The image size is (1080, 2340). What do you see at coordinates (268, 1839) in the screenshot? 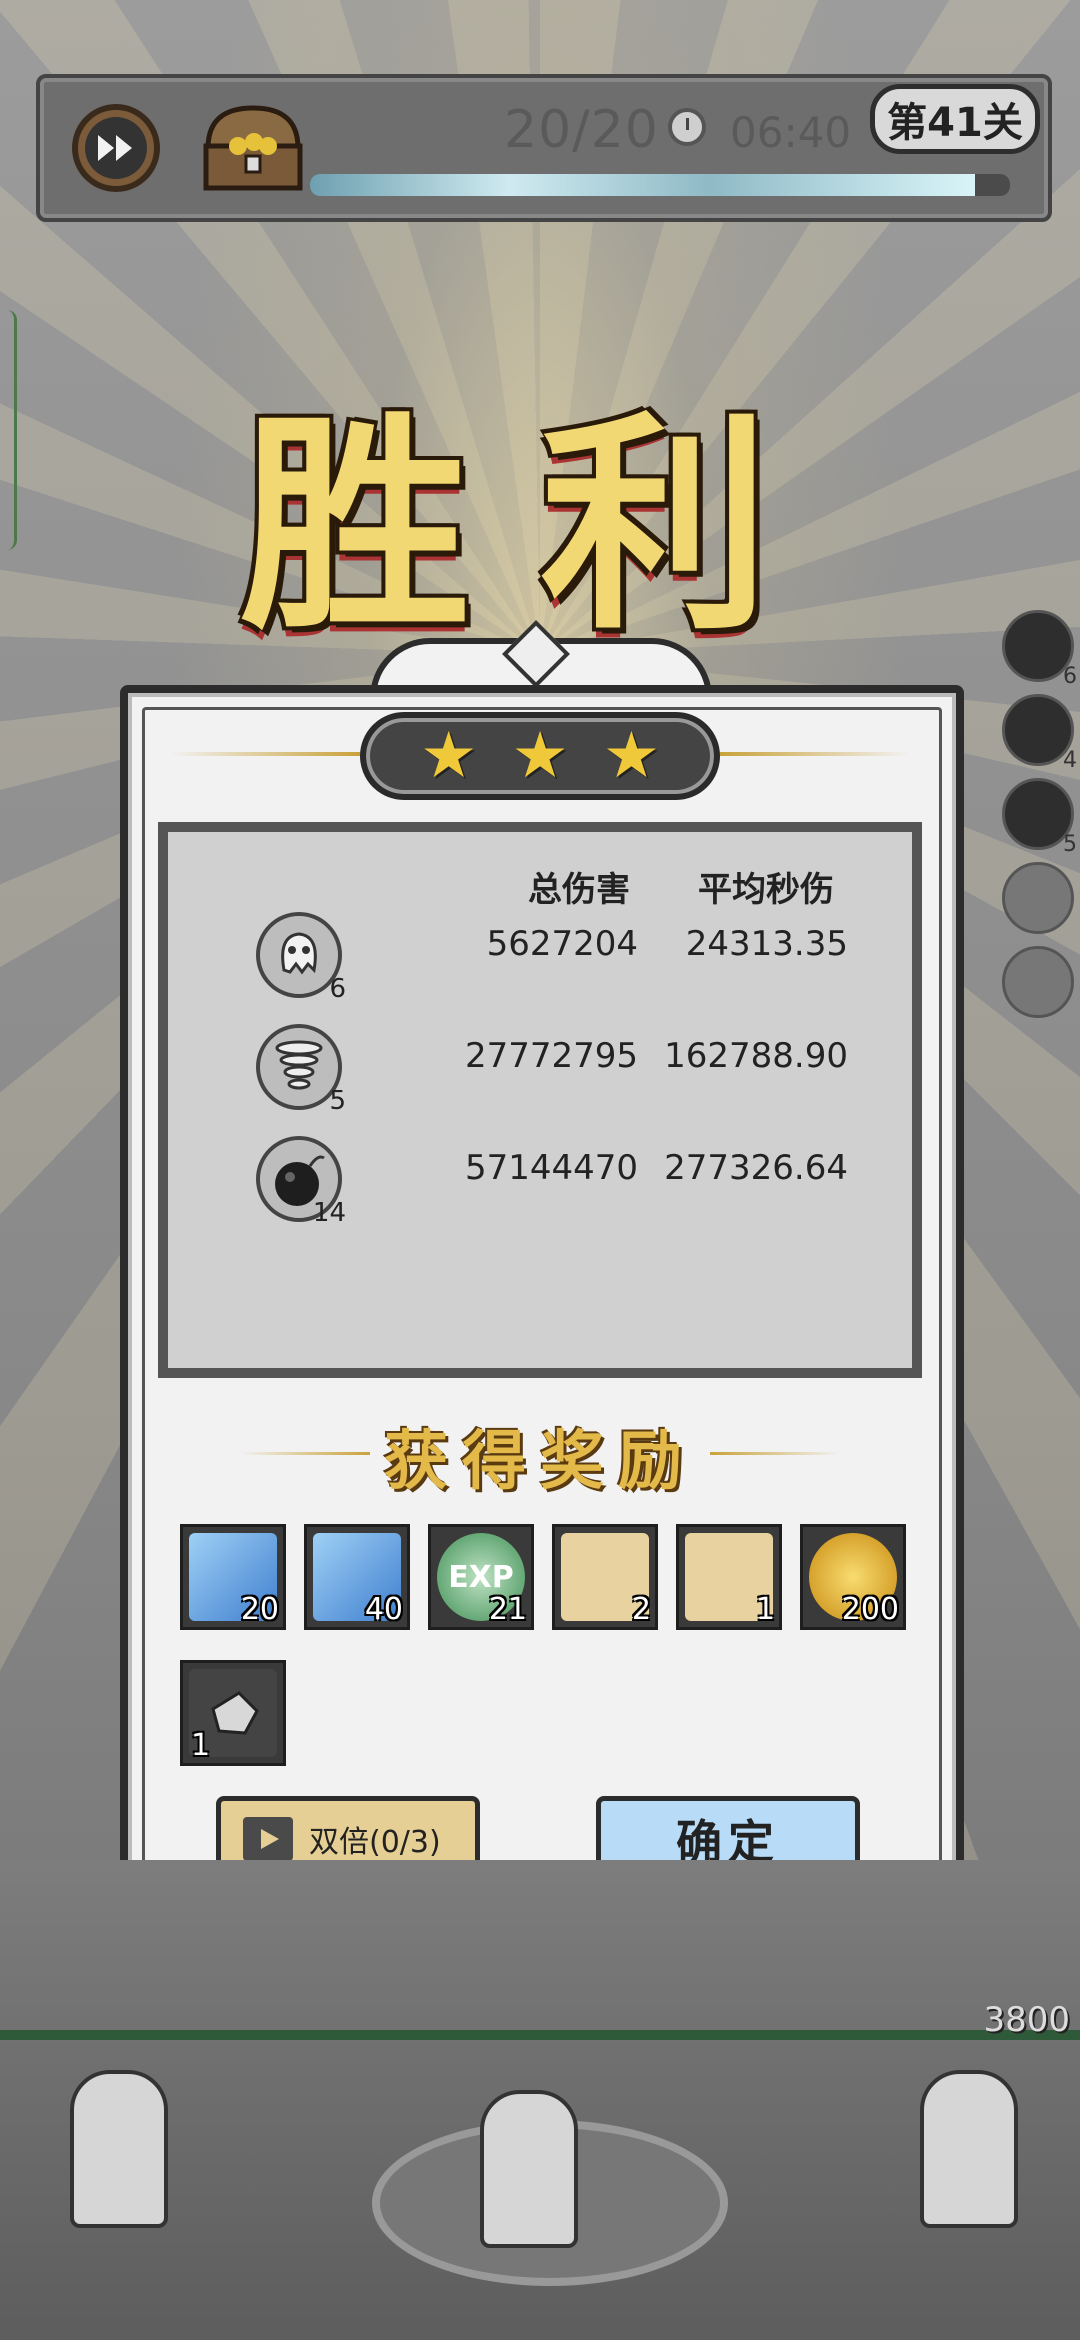
I see `video-ad-icon` at bounding box center [268, 1839].